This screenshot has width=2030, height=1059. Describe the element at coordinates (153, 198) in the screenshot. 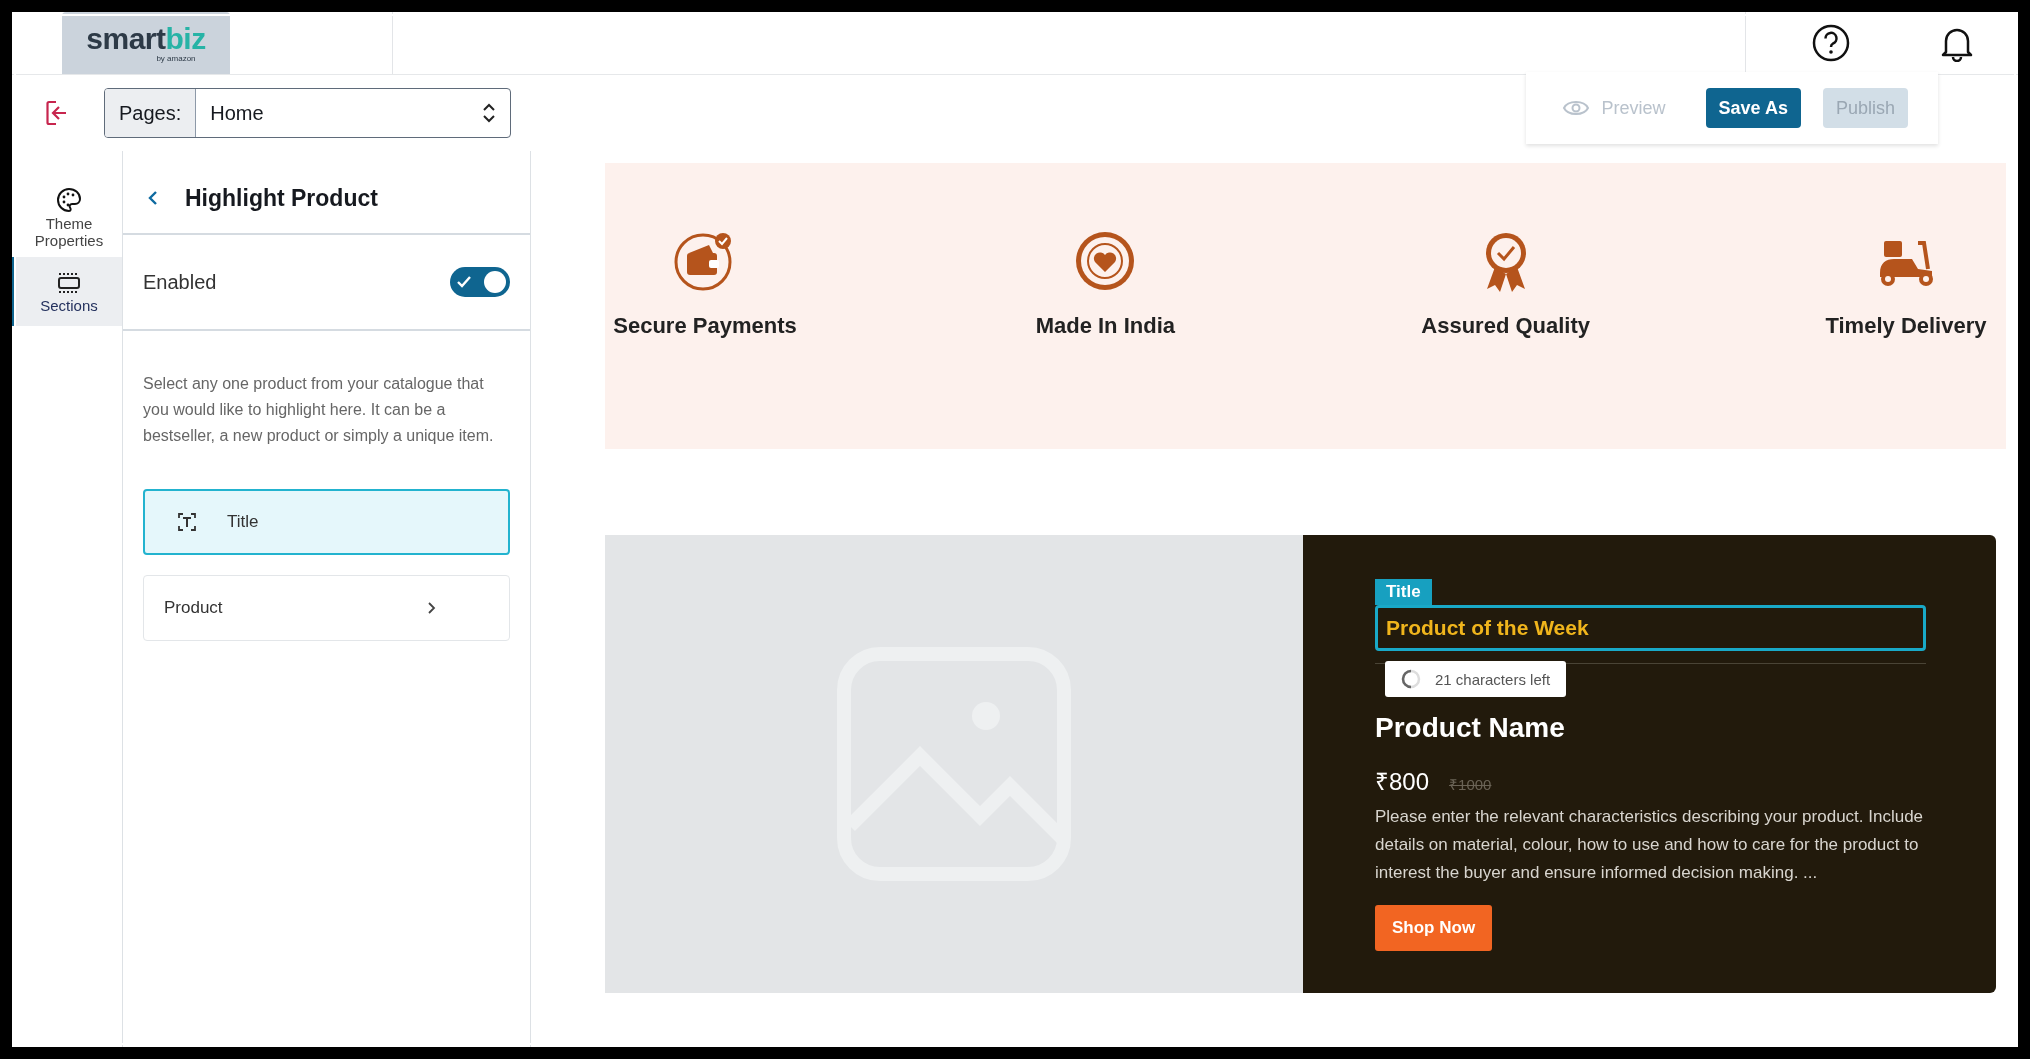

I see `back-chevron-icon` at that location.